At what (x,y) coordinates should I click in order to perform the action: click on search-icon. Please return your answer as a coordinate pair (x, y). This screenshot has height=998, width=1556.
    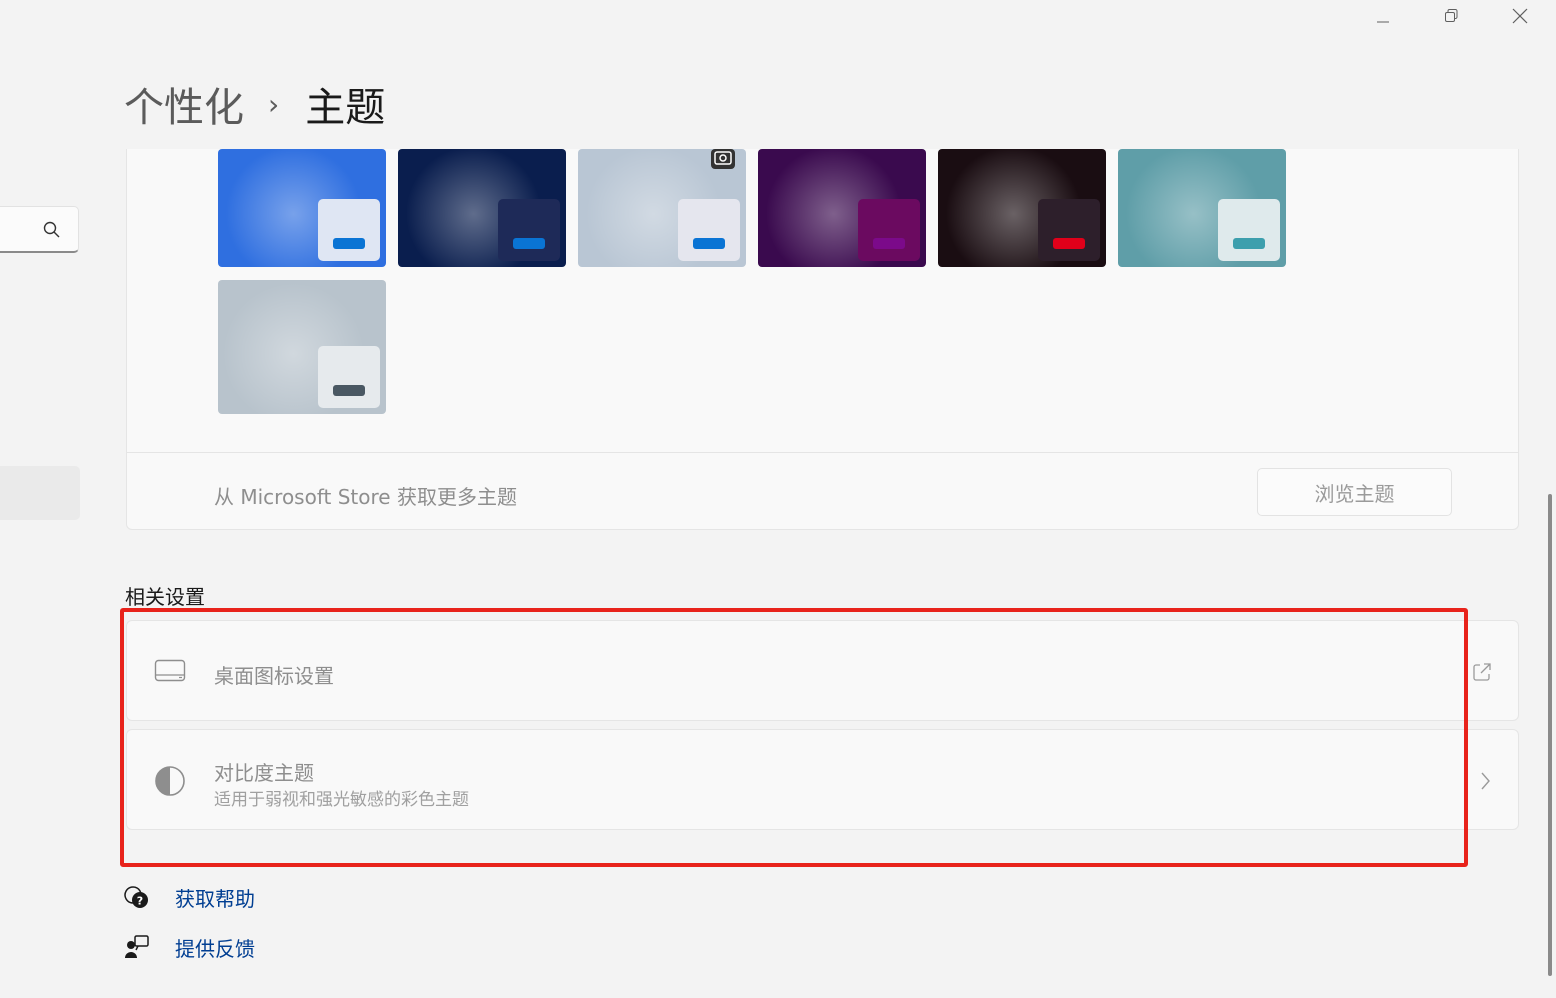
    Looking at the image, I should click on (51, 229).